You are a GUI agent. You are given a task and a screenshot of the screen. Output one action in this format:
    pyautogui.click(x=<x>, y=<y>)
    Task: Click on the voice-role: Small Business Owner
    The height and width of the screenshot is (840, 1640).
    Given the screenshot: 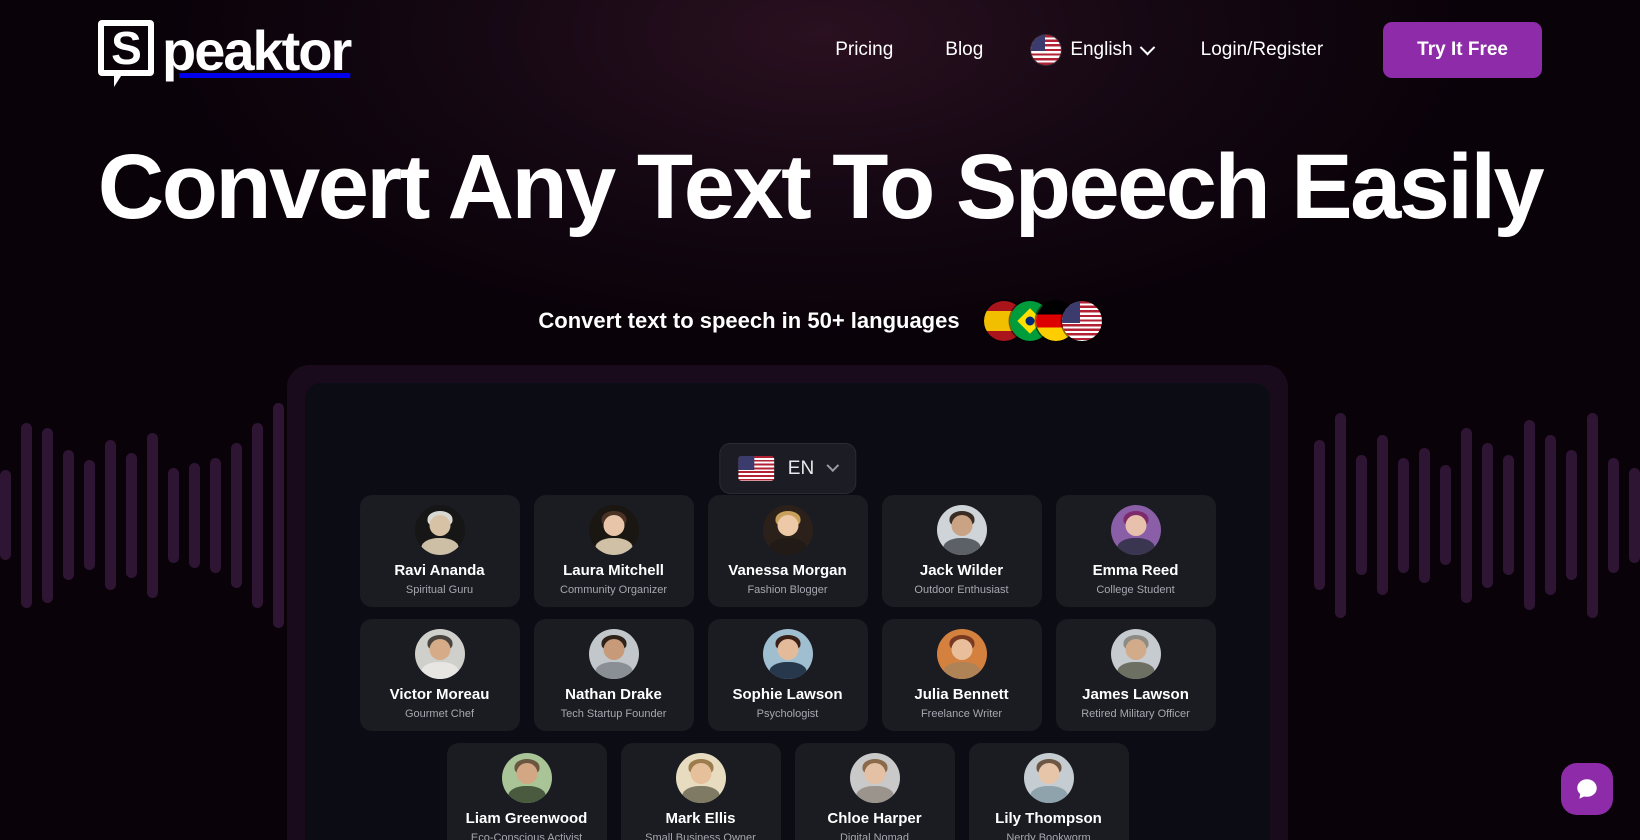 What is the action you would take?
    pyautogui.click(x=700, y=836)
    